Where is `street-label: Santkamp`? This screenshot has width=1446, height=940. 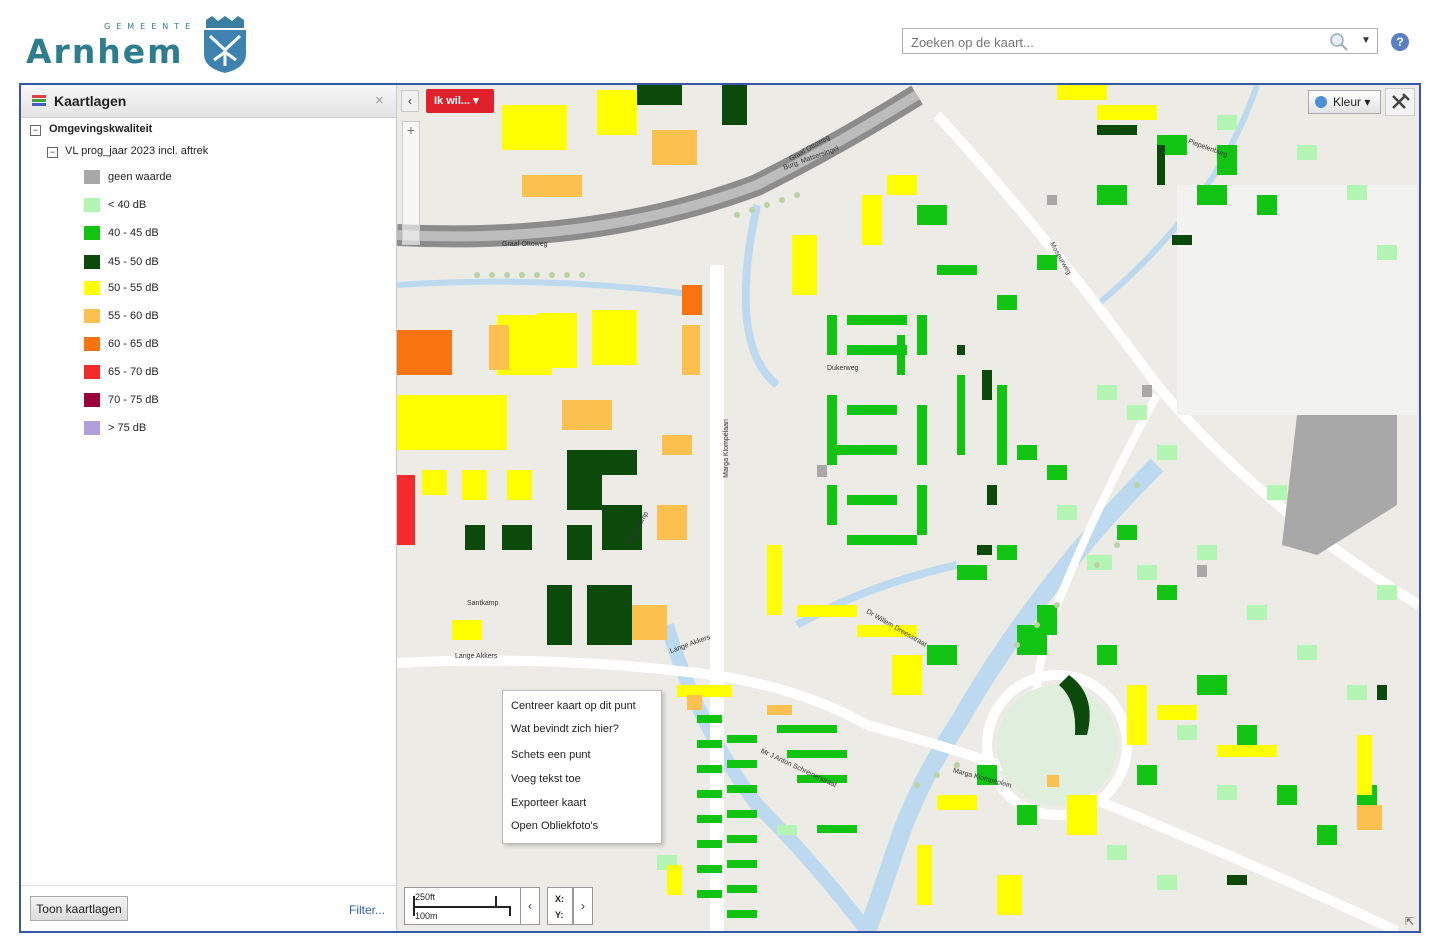 street-label: Santkamp is located at coordinates (483, 603).